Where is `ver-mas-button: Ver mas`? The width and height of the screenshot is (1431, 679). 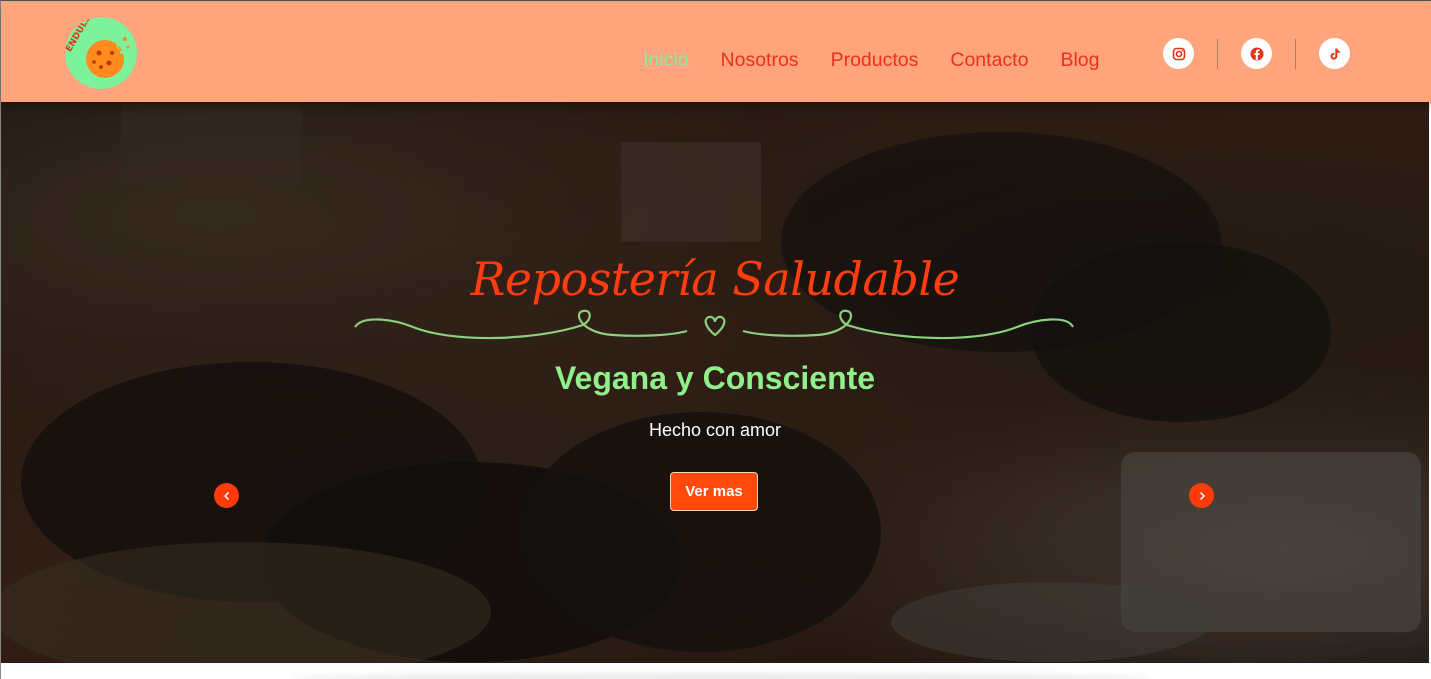 ver-mas-button: Ver mas is located at coordinates (714, 491).